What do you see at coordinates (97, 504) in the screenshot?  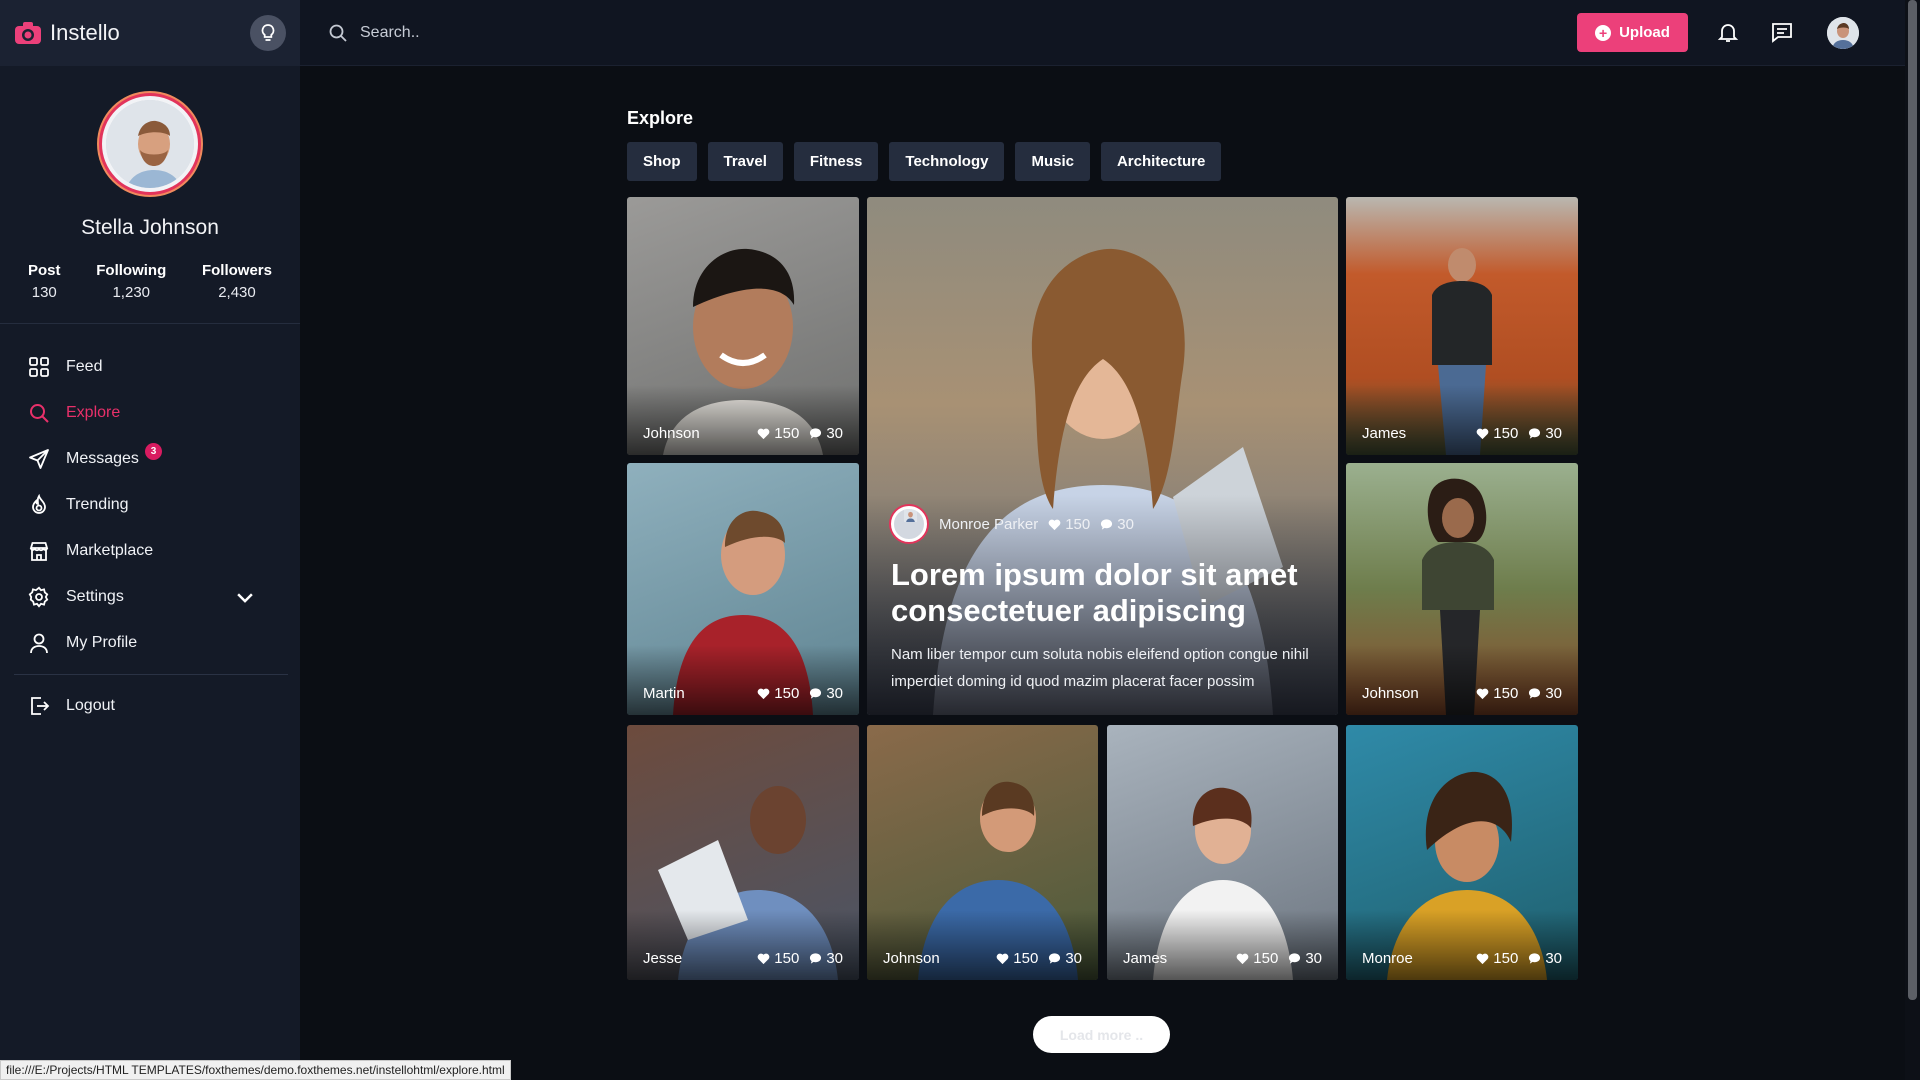 I see `sidebar-item-label: Trending` at bounding box center [97, 504].